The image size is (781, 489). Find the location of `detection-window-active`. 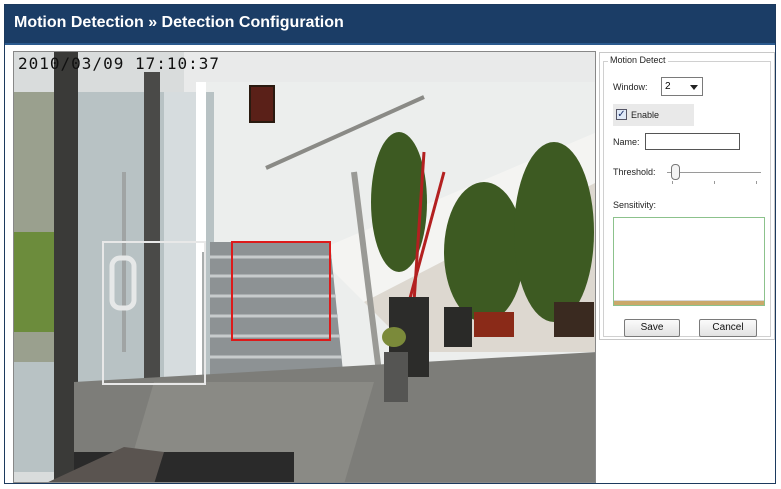

detection-window-active is located at coordinates (281, 291).